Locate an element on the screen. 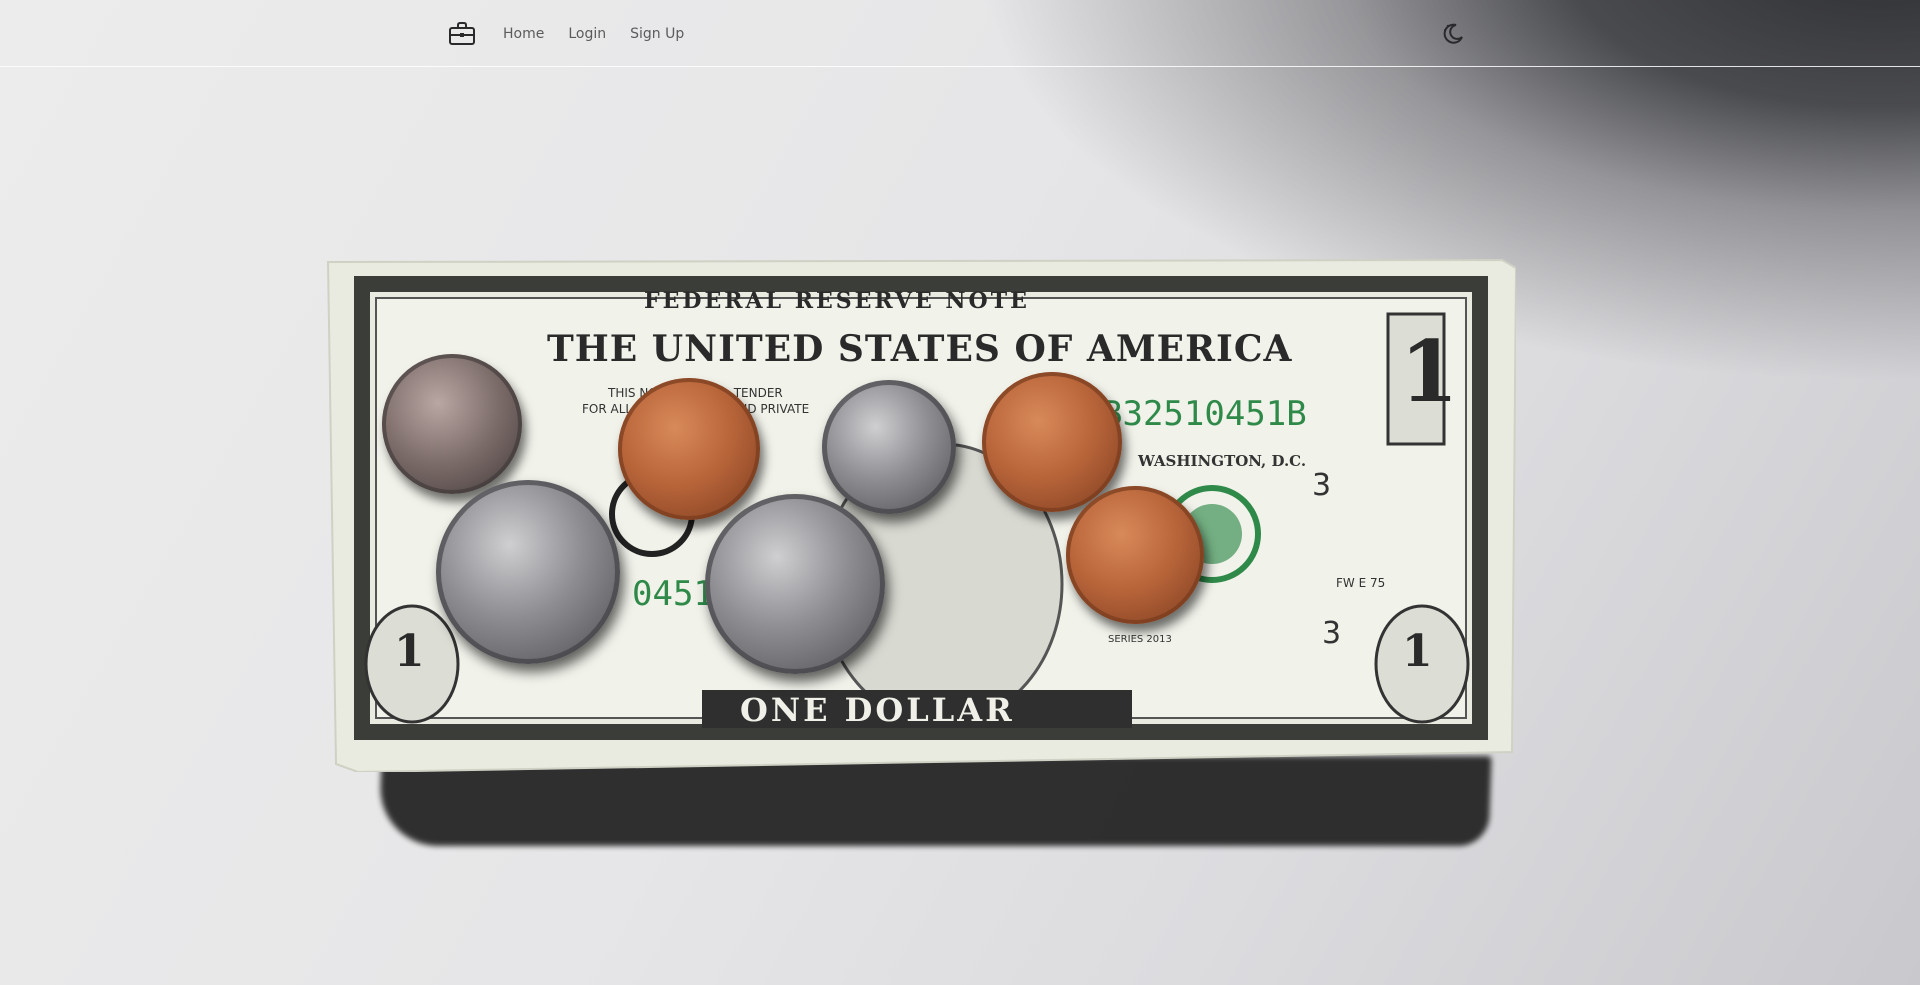 The height and width of the screenshot is (985, 1920). bill-small-number-2: 3 is located at coordinates (1332, 633).